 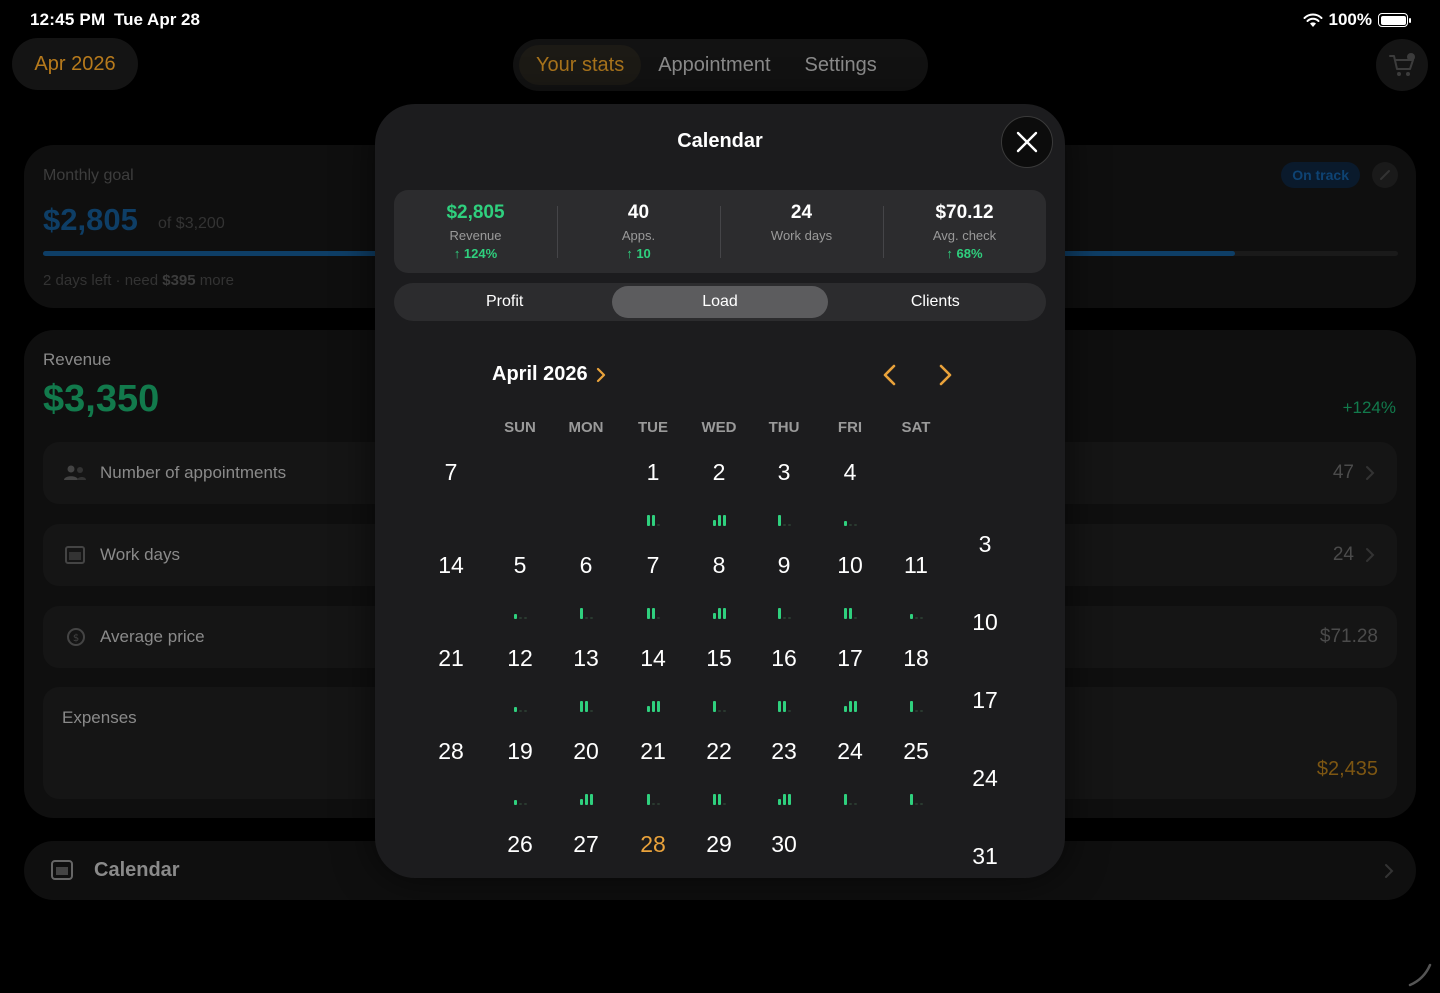 What do you see at coordinates (719, 751) in the screenshot?
I see `day-cell: 22` at bounding box center [719, 751].